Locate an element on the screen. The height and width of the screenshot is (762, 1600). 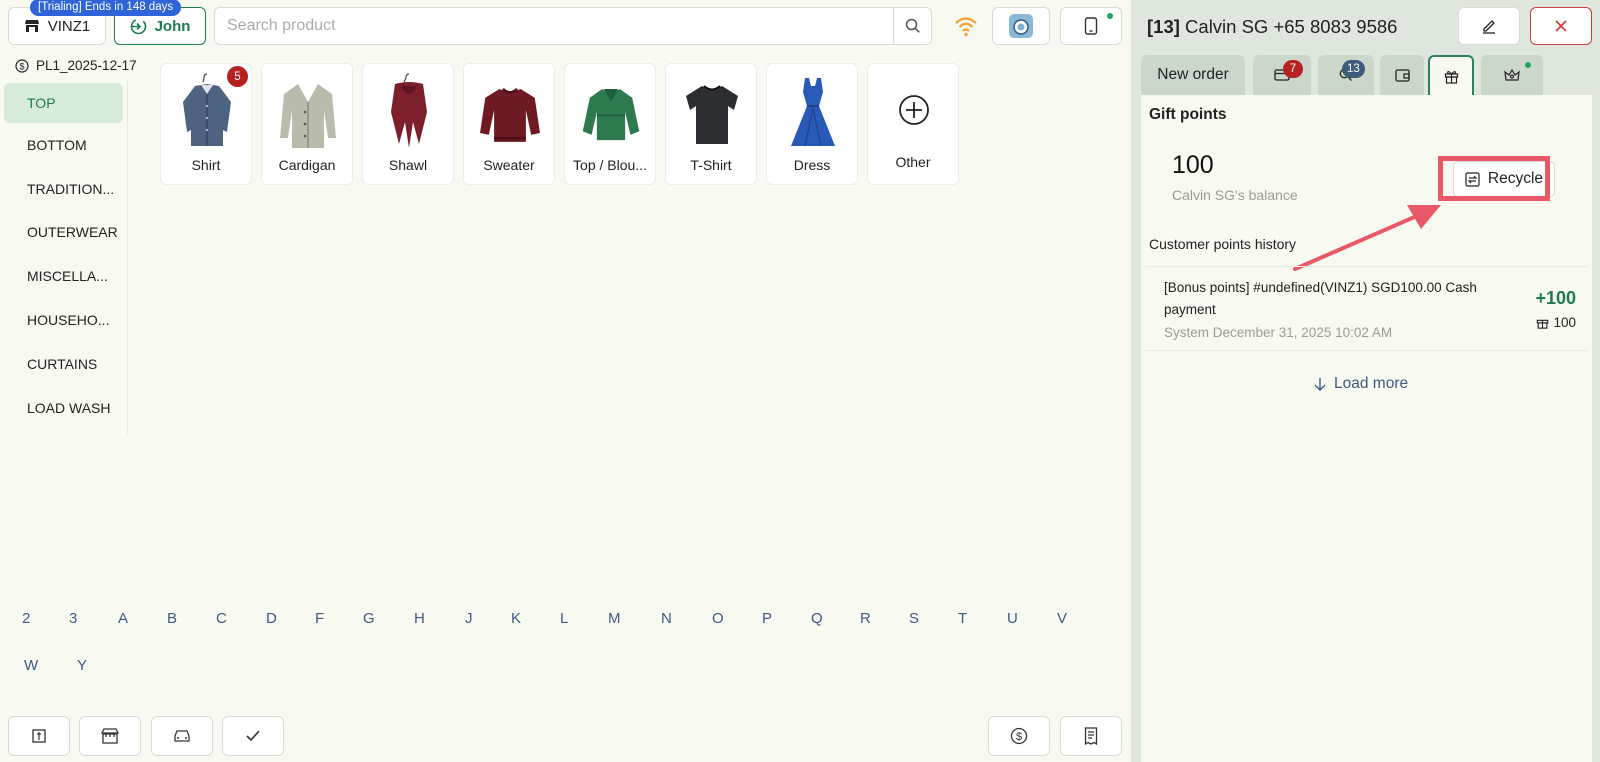
crown-icon is located at coordinates (1512, 74).